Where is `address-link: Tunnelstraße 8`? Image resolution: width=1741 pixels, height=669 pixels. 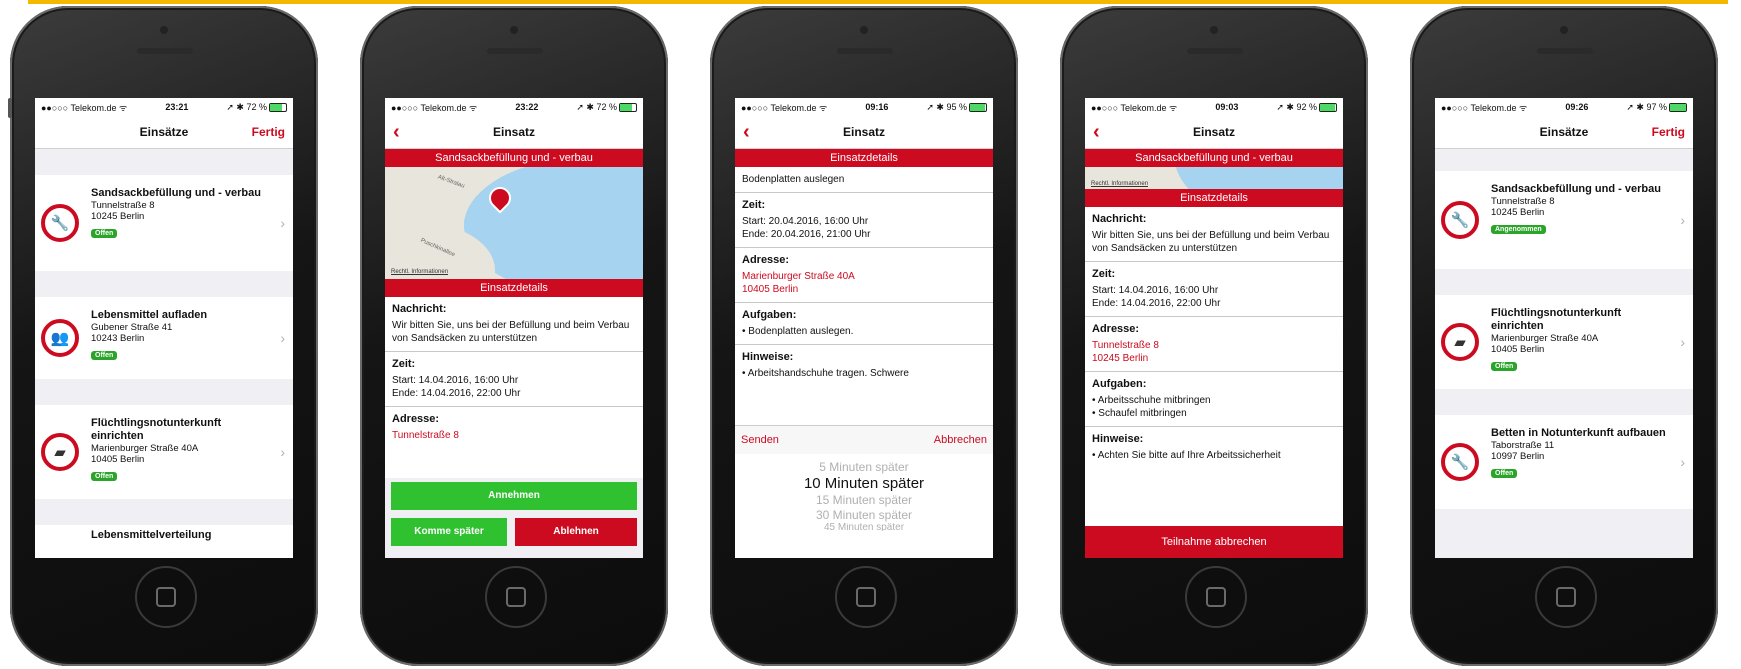
address-link: Tunnelstraße 8 is located at coordinates (514, 435).